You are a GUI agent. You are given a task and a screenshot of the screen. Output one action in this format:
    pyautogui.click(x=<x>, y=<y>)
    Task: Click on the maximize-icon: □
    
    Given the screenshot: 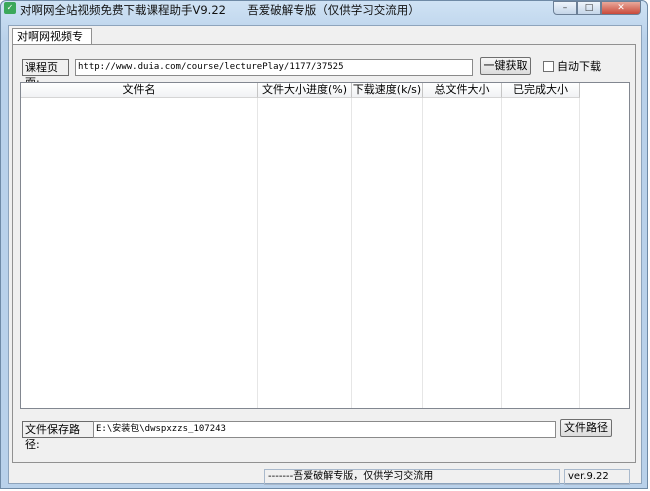 What is the action you would take?
    pyautogui.click(x=589, y=8)
    